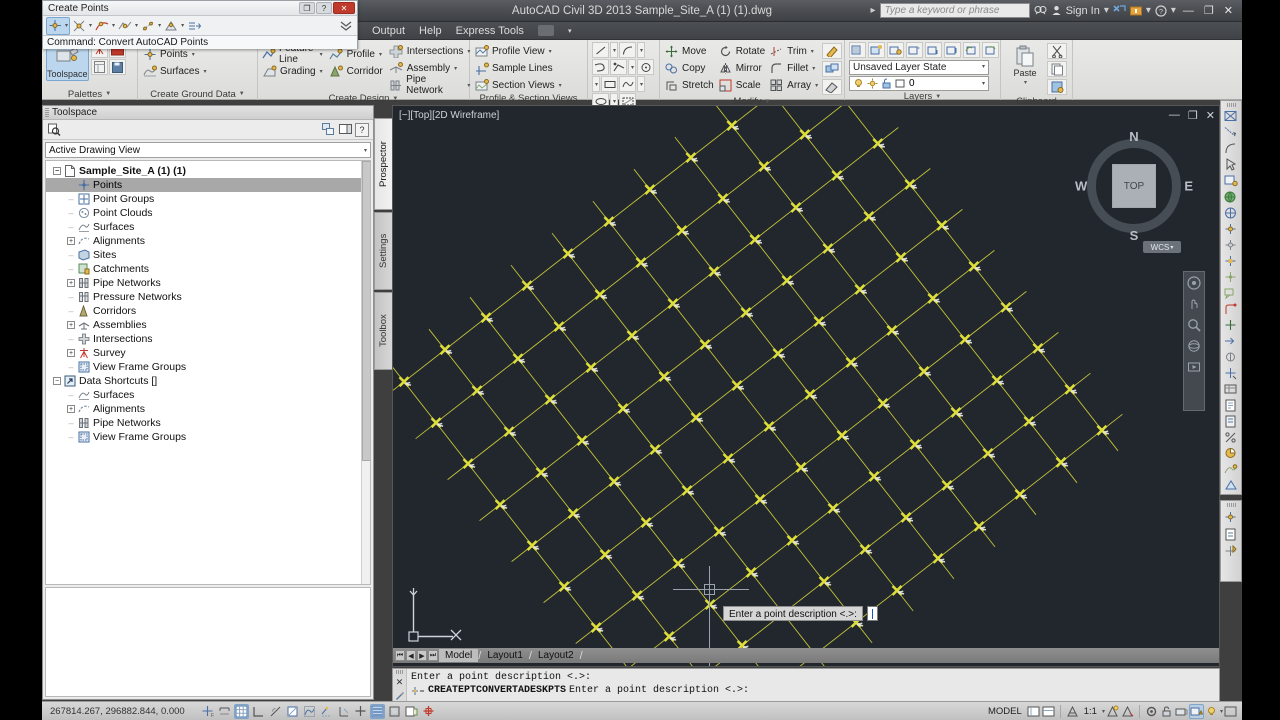 The image size is (1280, 720). I want to click on apps-dropdown-icon: ▾, so click(1148, 10).